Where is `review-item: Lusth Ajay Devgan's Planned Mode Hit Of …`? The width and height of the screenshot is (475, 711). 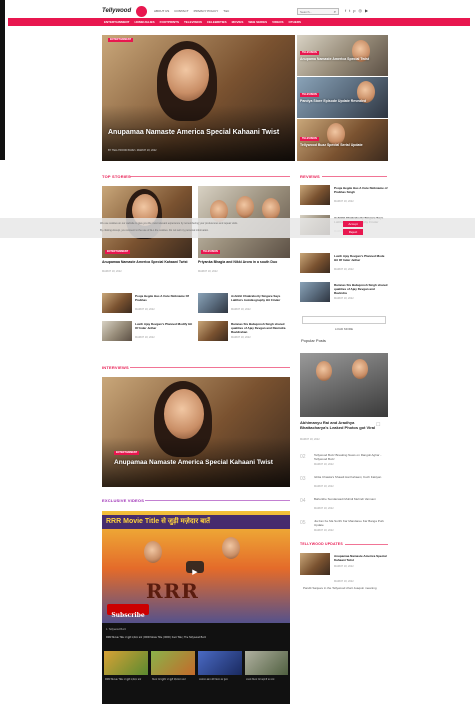
review-item: Lusth Ajay Devgan's Planned Mode Hit Of … is located at coordinates (344, 264).